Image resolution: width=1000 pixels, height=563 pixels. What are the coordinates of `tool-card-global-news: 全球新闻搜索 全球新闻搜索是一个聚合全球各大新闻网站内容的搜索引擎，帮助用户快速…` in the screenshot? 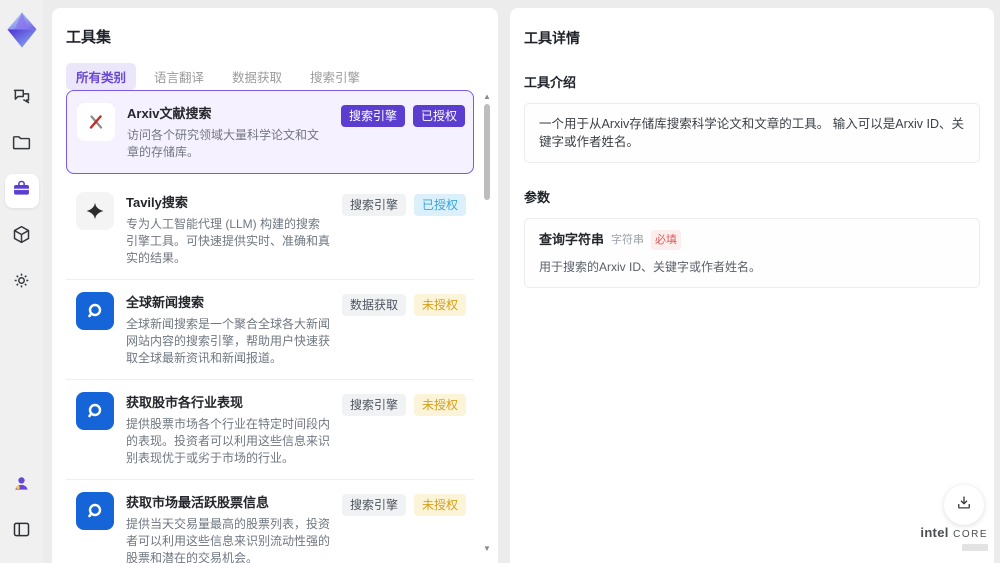 It's located at (270, 330).